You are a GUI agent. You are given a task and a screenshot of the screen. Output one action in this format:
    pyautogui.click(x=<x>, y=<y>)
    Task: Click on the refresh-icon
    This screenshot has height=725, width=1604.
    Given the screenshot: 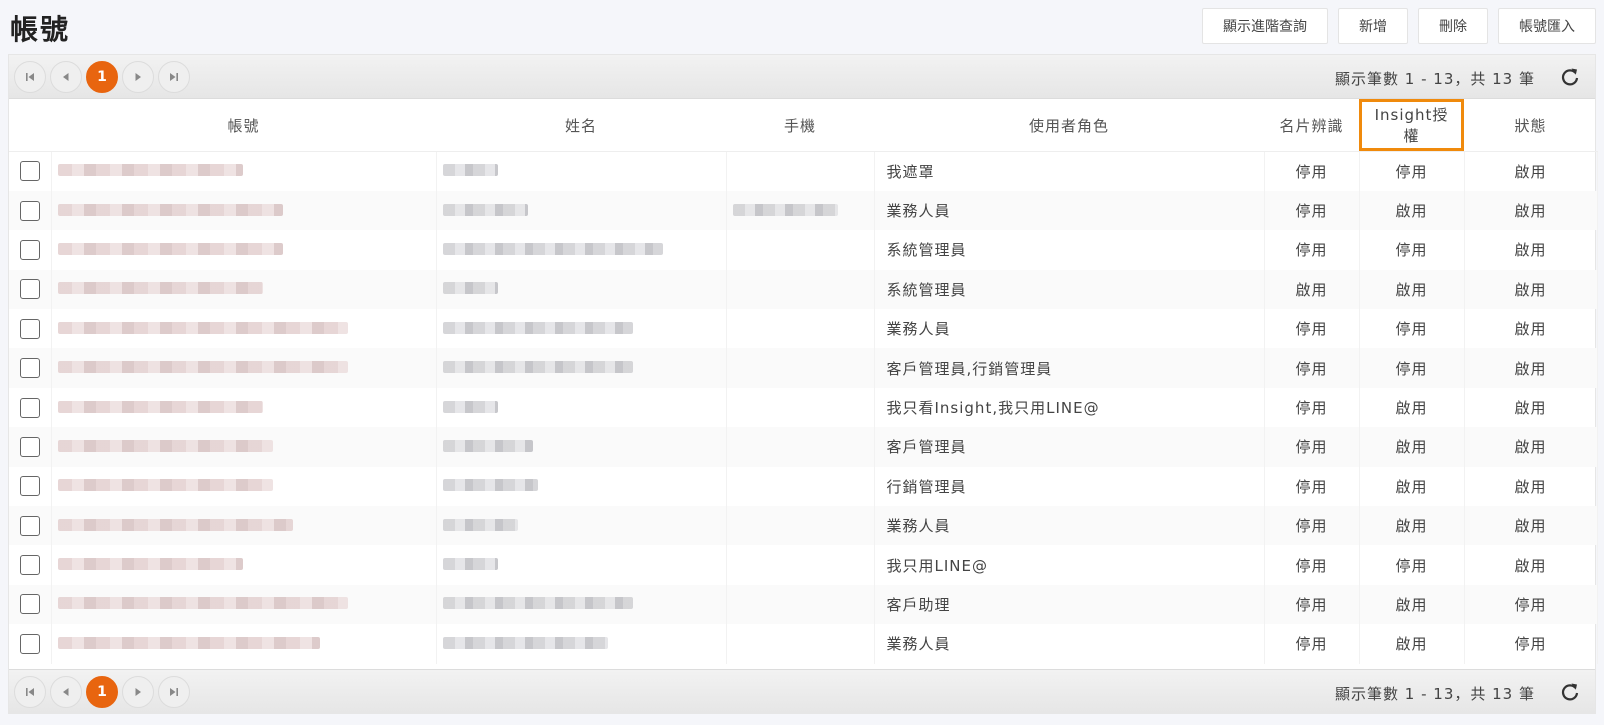 What is the action you would take?
    pyautogui.click(x=1570, y=692)
    